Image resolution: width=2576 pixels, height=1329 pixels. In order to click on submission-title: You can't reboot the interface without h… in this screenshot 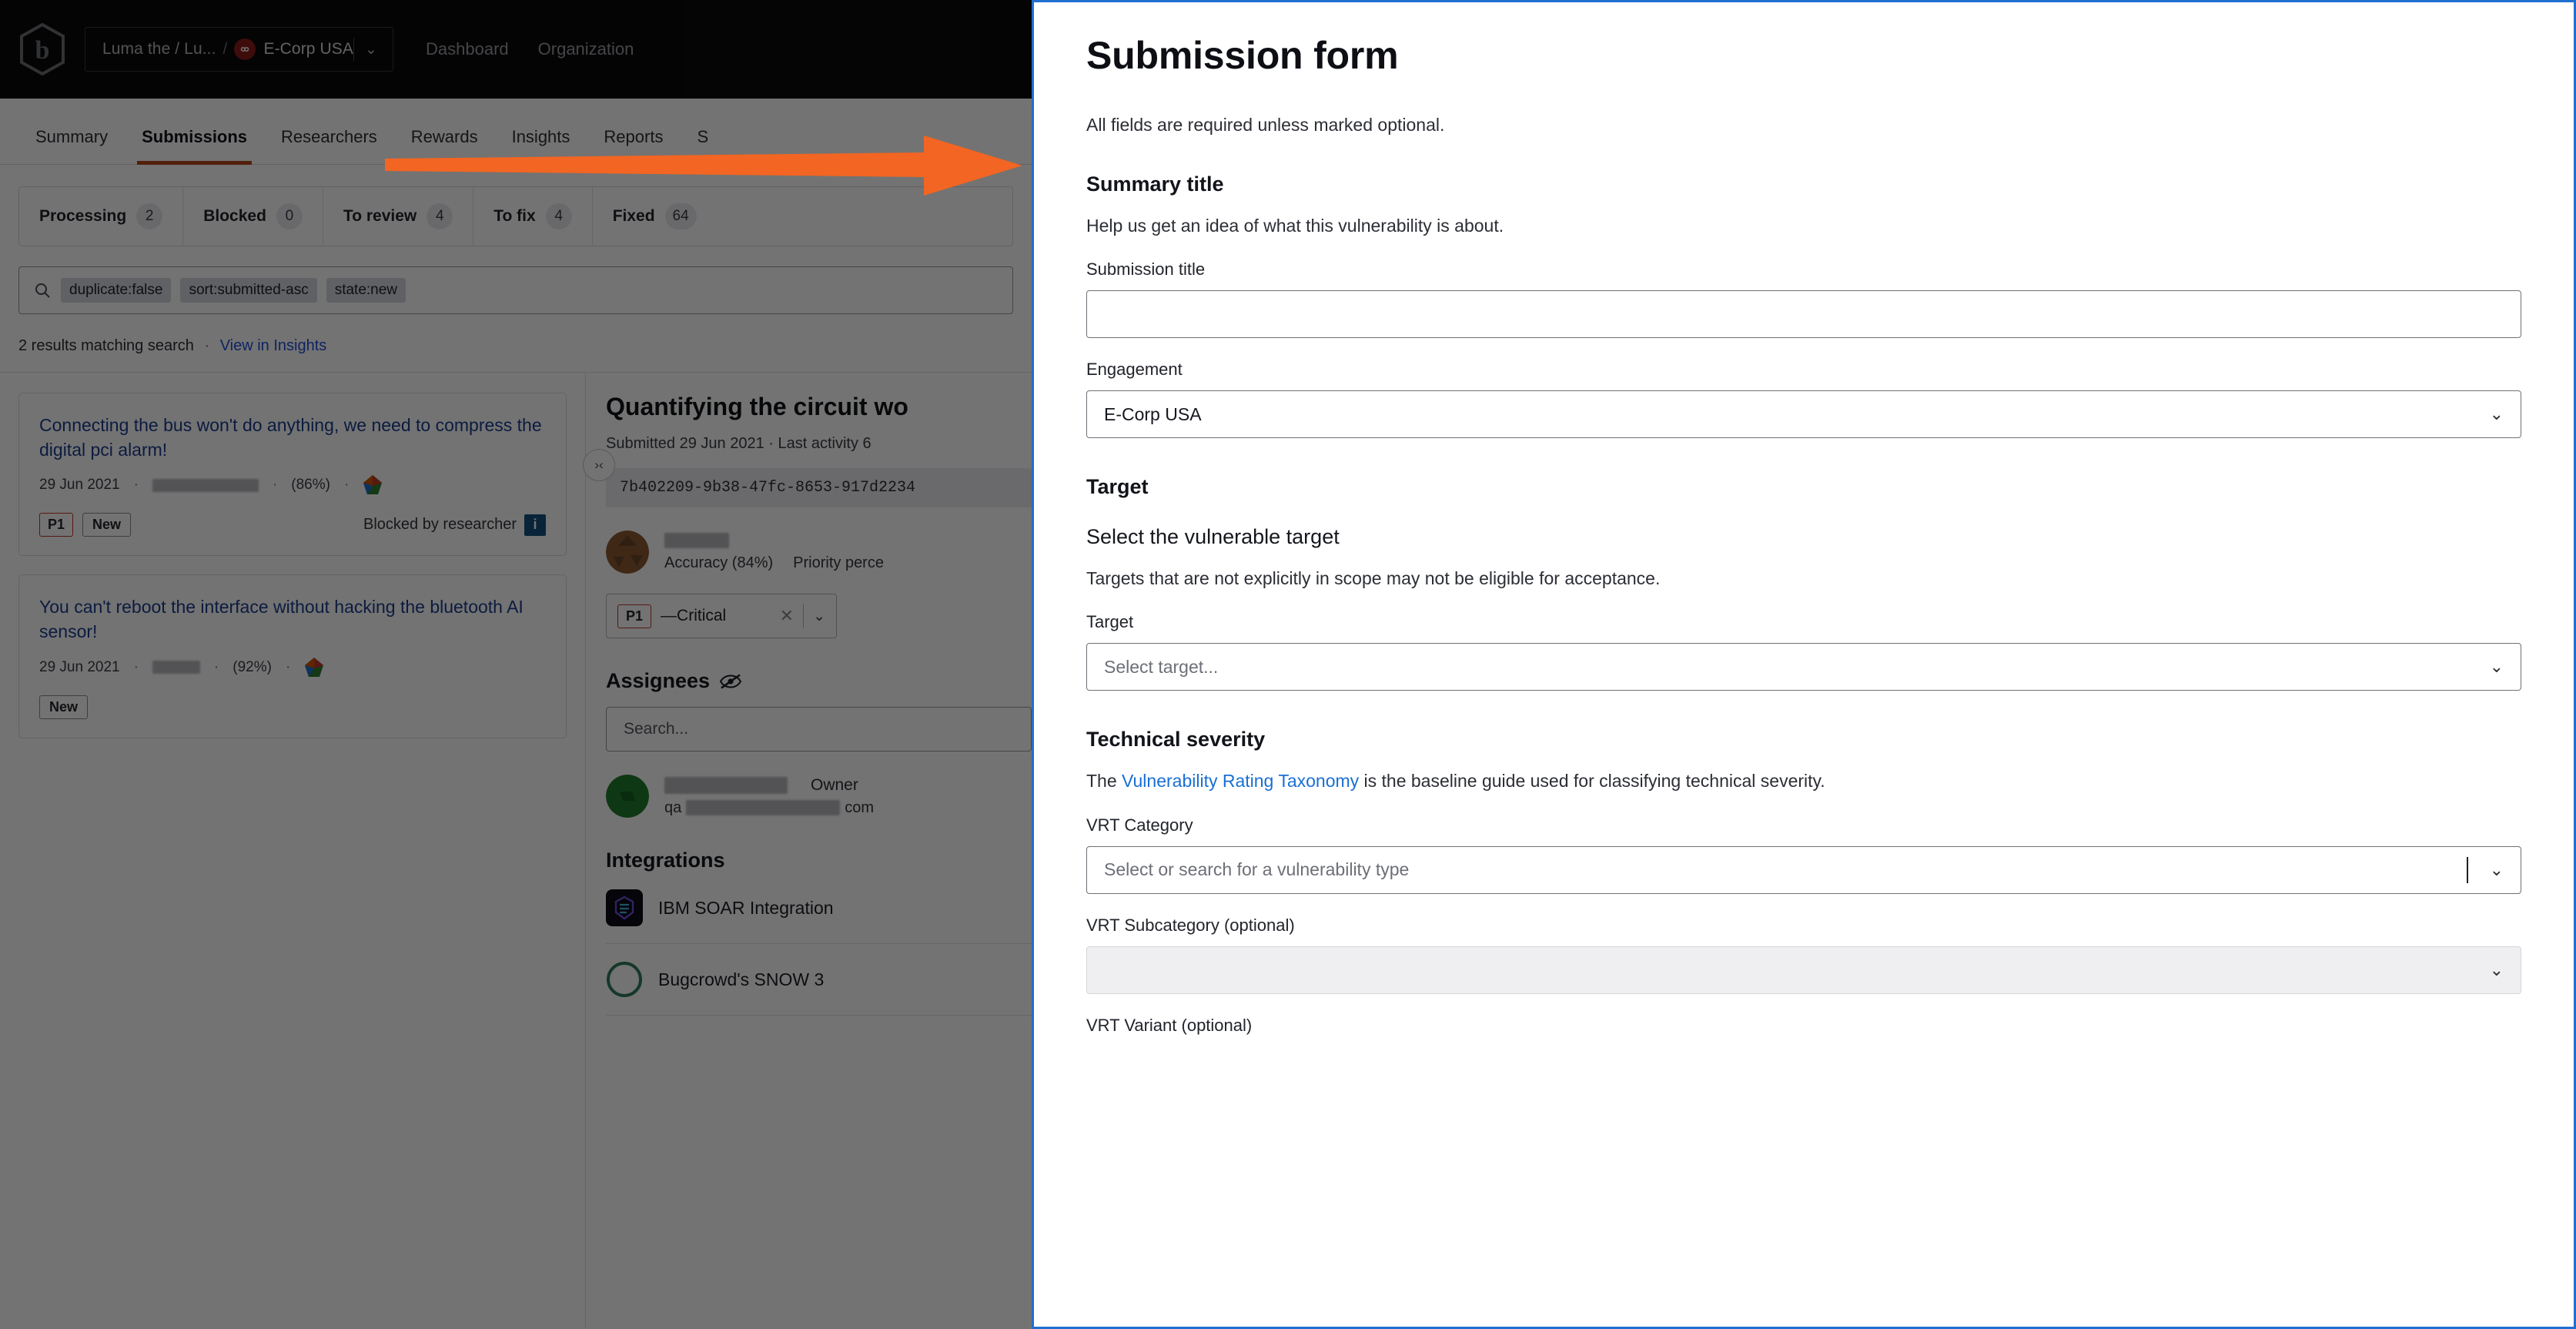, I will do `click(292, 619)`.